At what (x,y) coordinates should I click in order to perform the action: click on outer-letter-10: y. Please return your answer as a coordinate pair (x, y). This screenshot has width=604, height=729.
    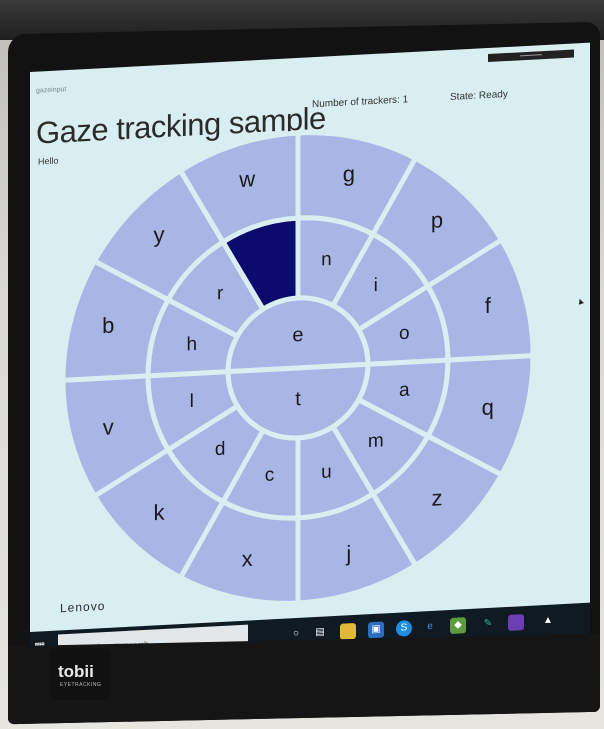
    Looking at the image, I should click on (159, 235).